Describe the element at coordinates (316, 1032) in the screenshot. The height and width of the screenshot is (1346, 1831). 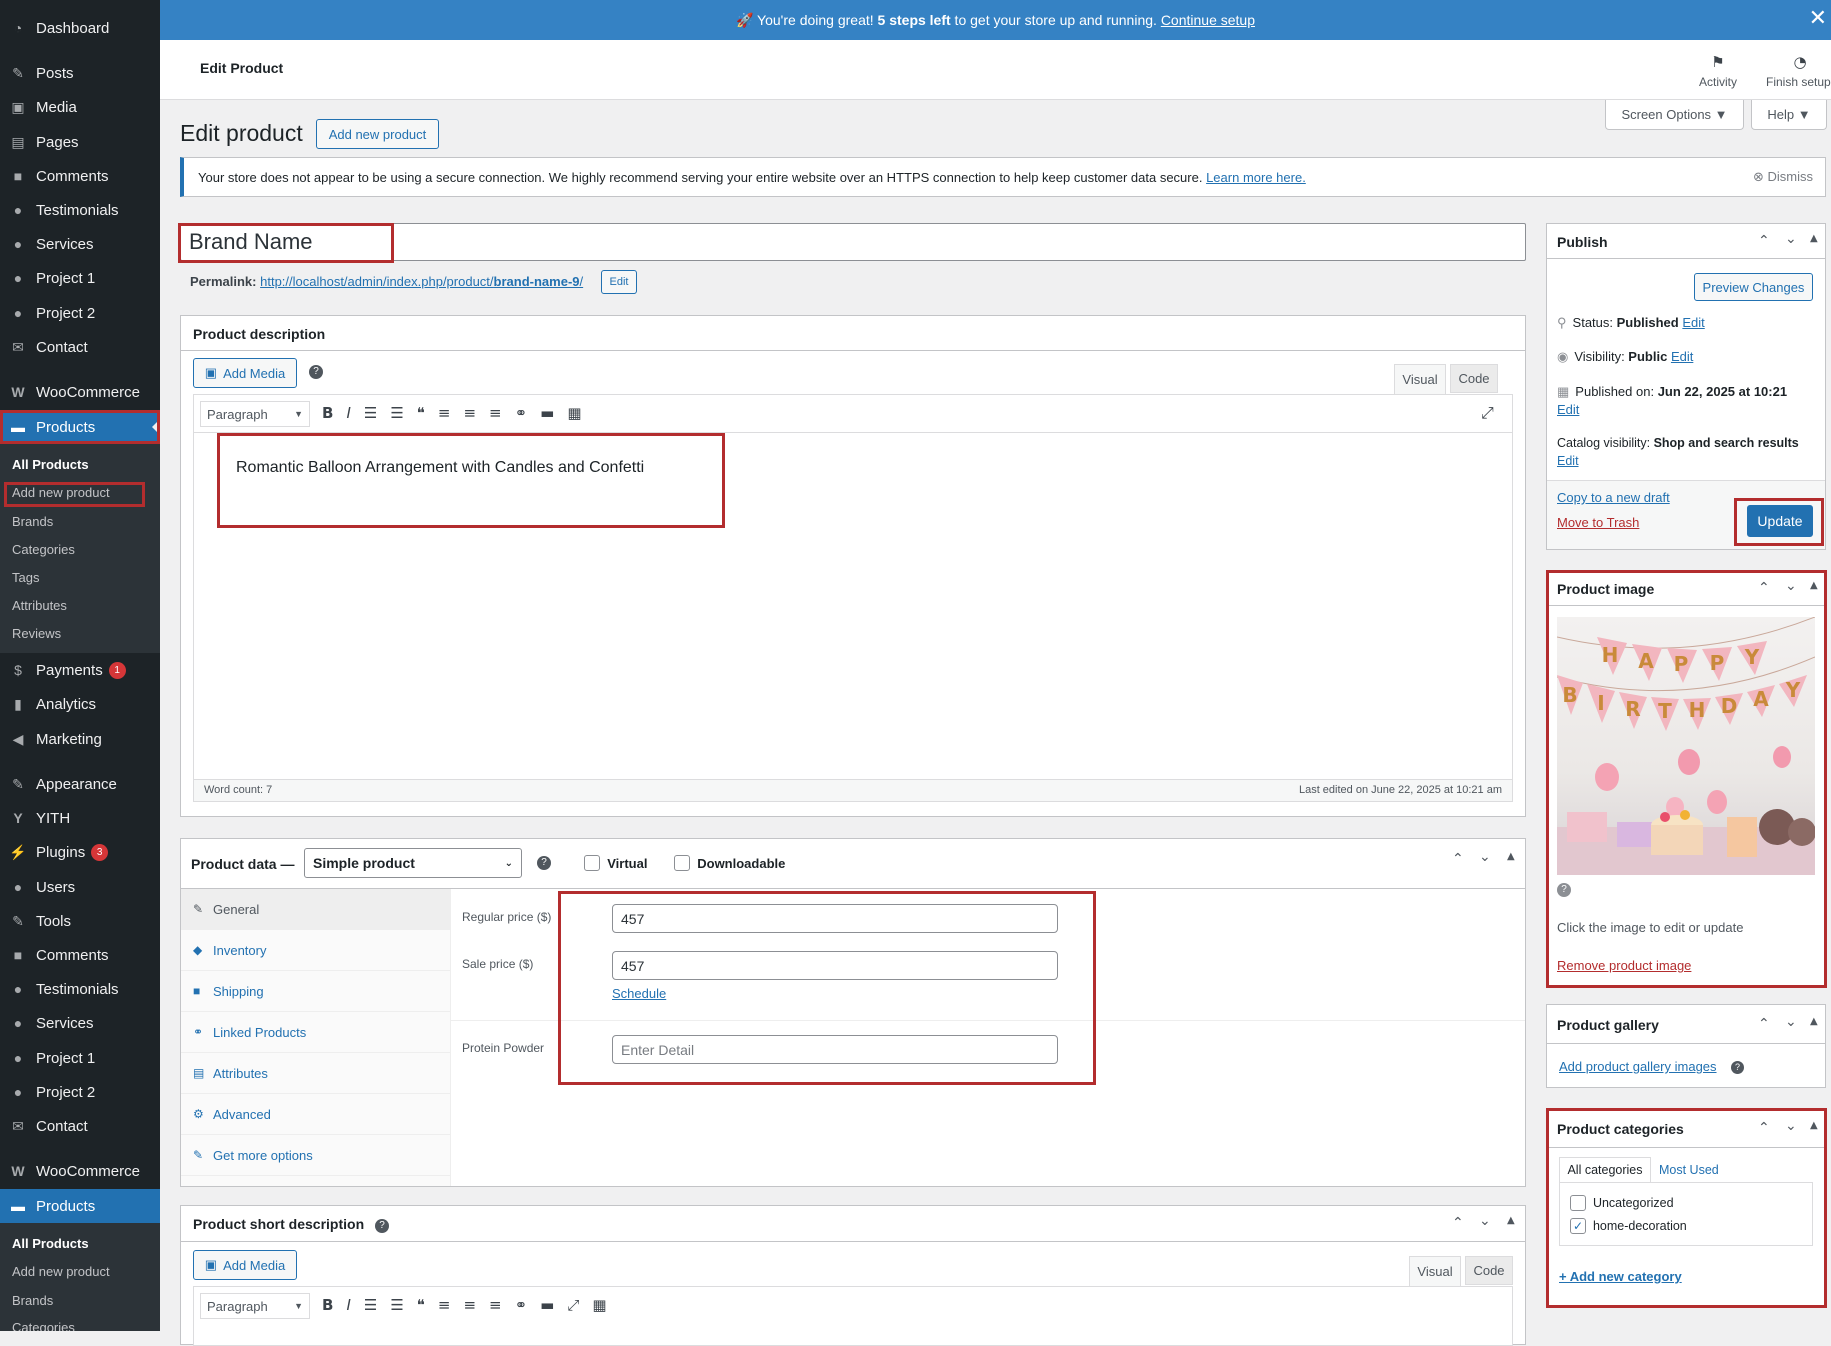
I see `tab-linked-products: ⚭ Linked Products` at that location.